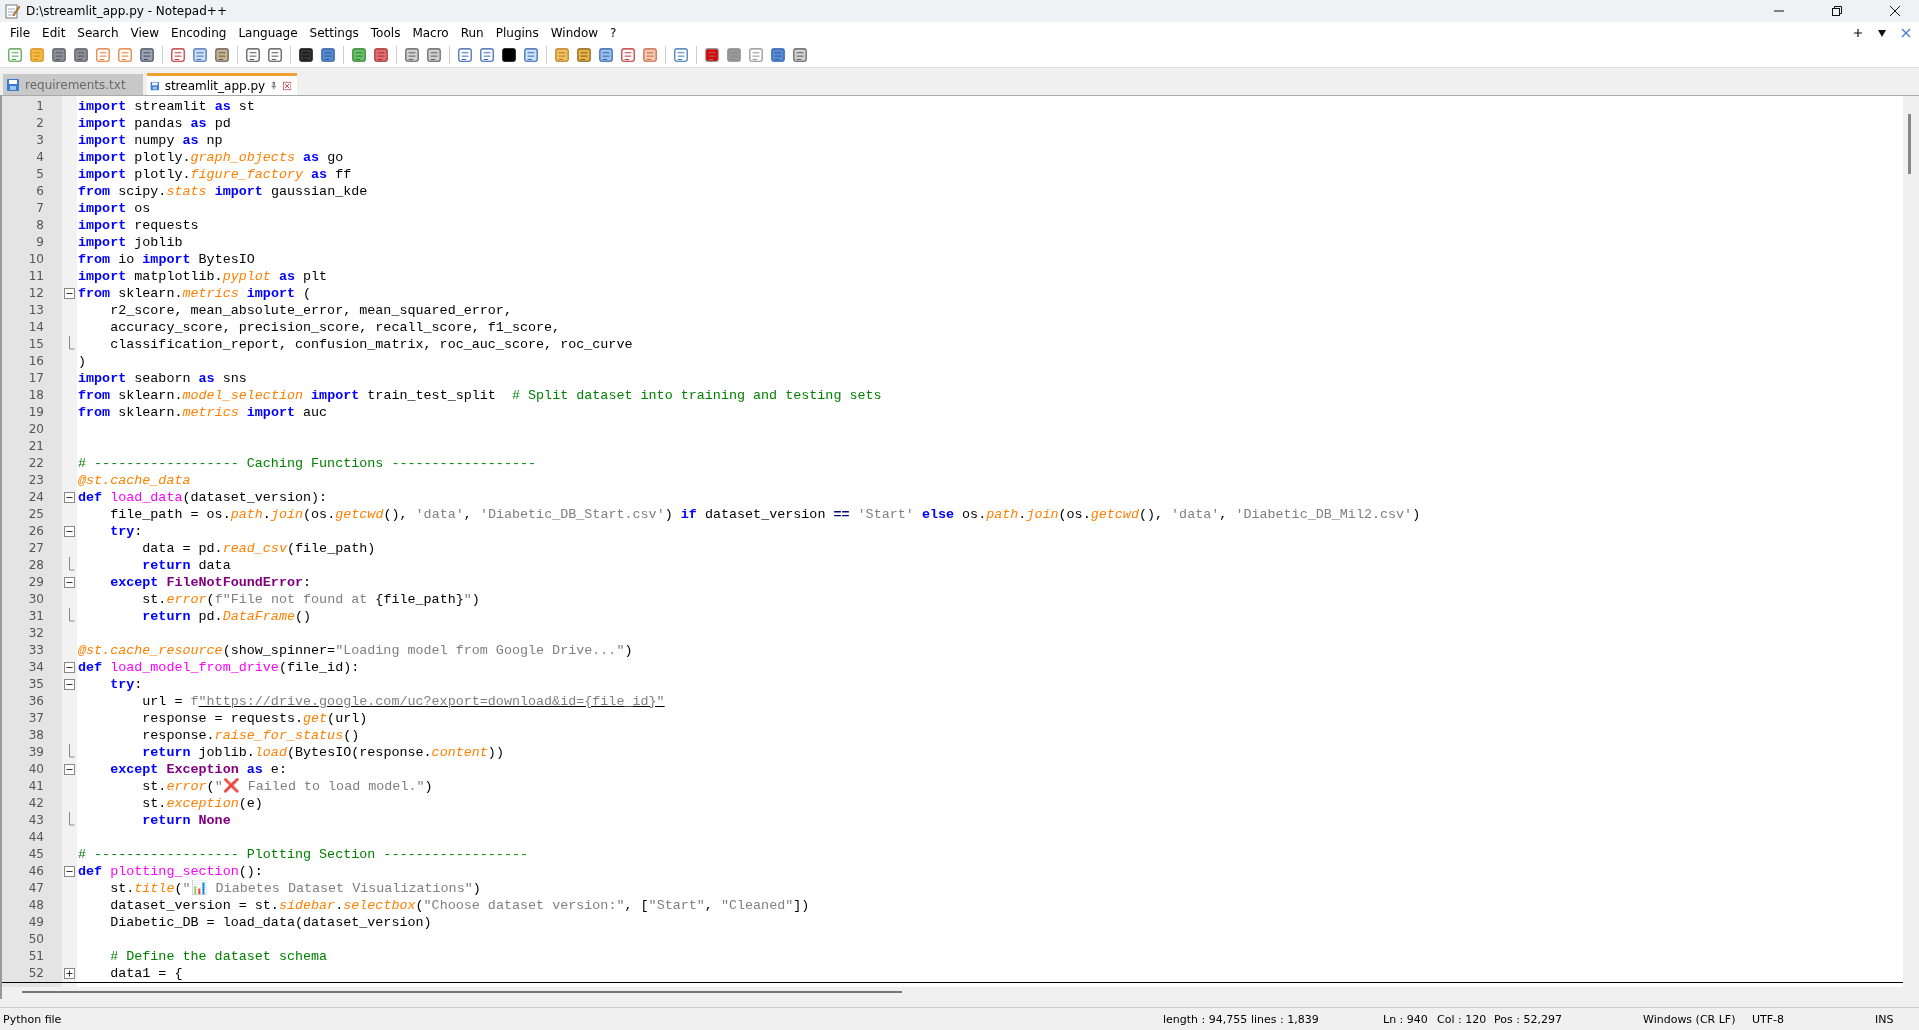 The height and width of the screenshot is (1030, 1919). What do you see at coordinates (198, 769) in the screenshot?
I see `code-line: except Exception as e:` at bounding box center [198, 769].